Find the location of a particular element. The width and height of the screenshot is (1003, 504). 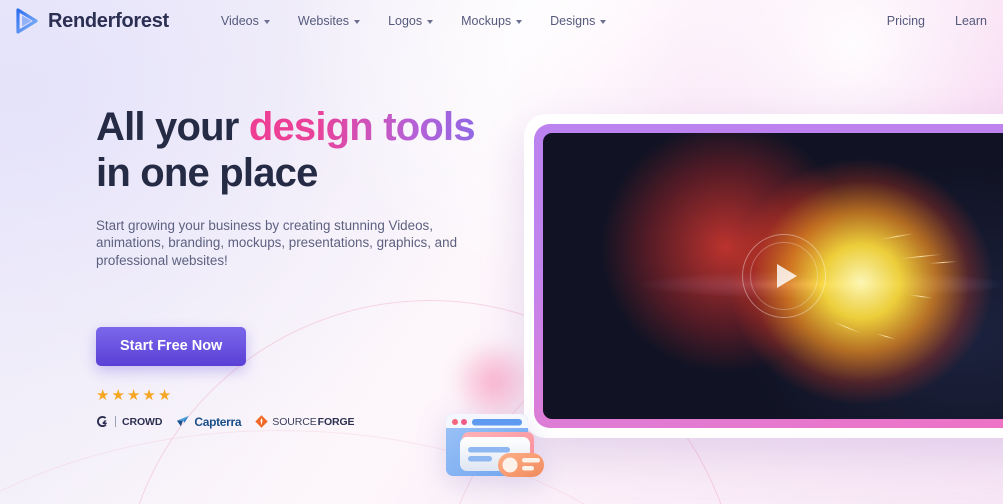

browser-address-bar is located at coordinates (497, 422).